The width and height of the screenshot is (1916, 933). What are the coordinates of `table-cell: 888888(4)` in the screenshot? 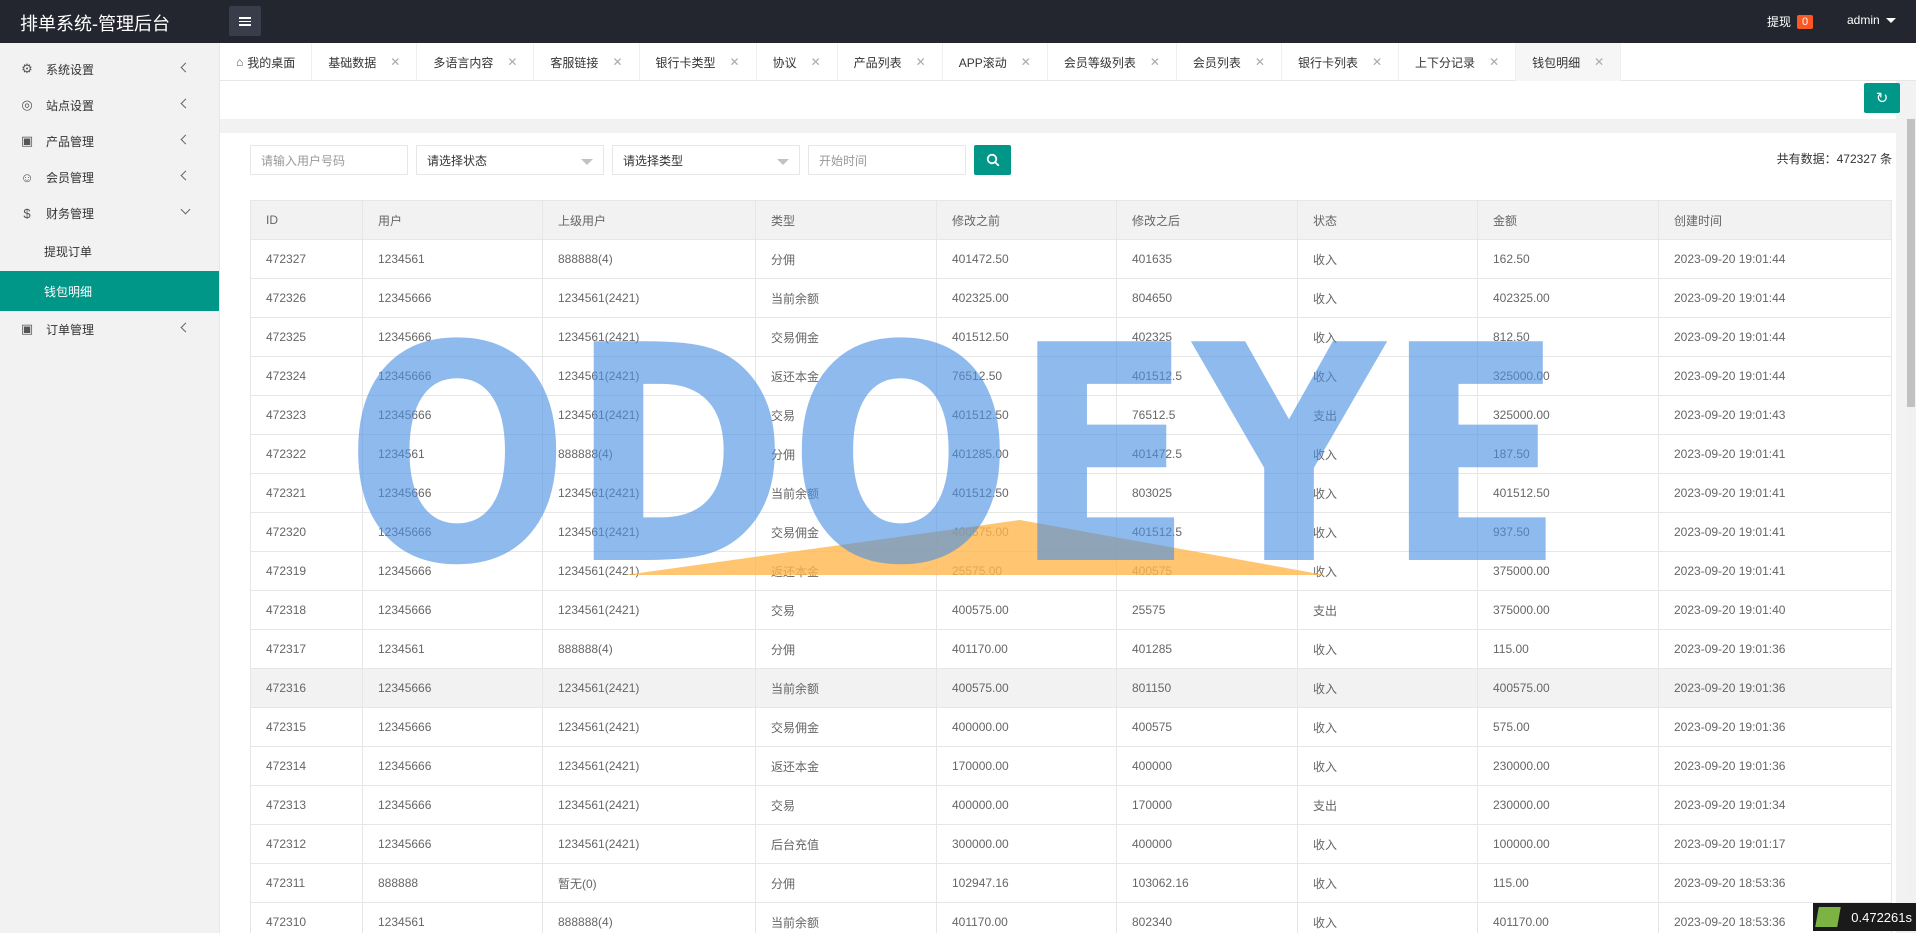 It's located at (649, 917).